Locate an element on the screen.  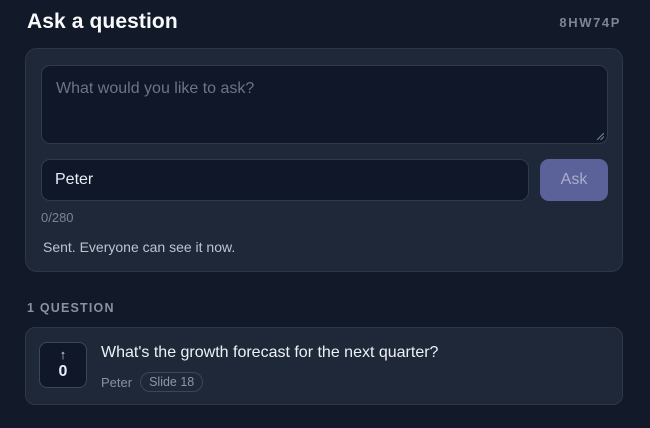
header: Ask a question 8HW74P is located at coordinates (324, 22).